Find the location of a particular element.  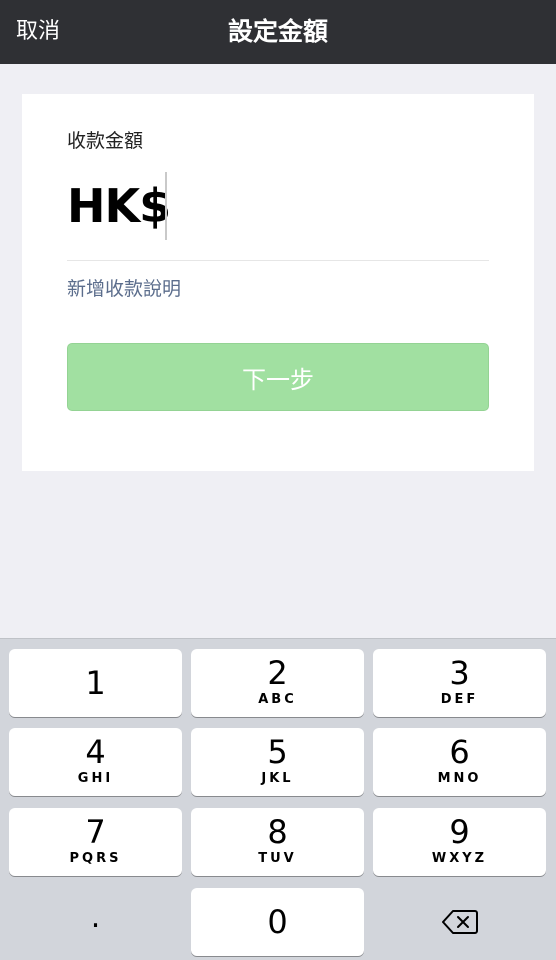

key-letters: ABC is located at coordinates (277, 699).